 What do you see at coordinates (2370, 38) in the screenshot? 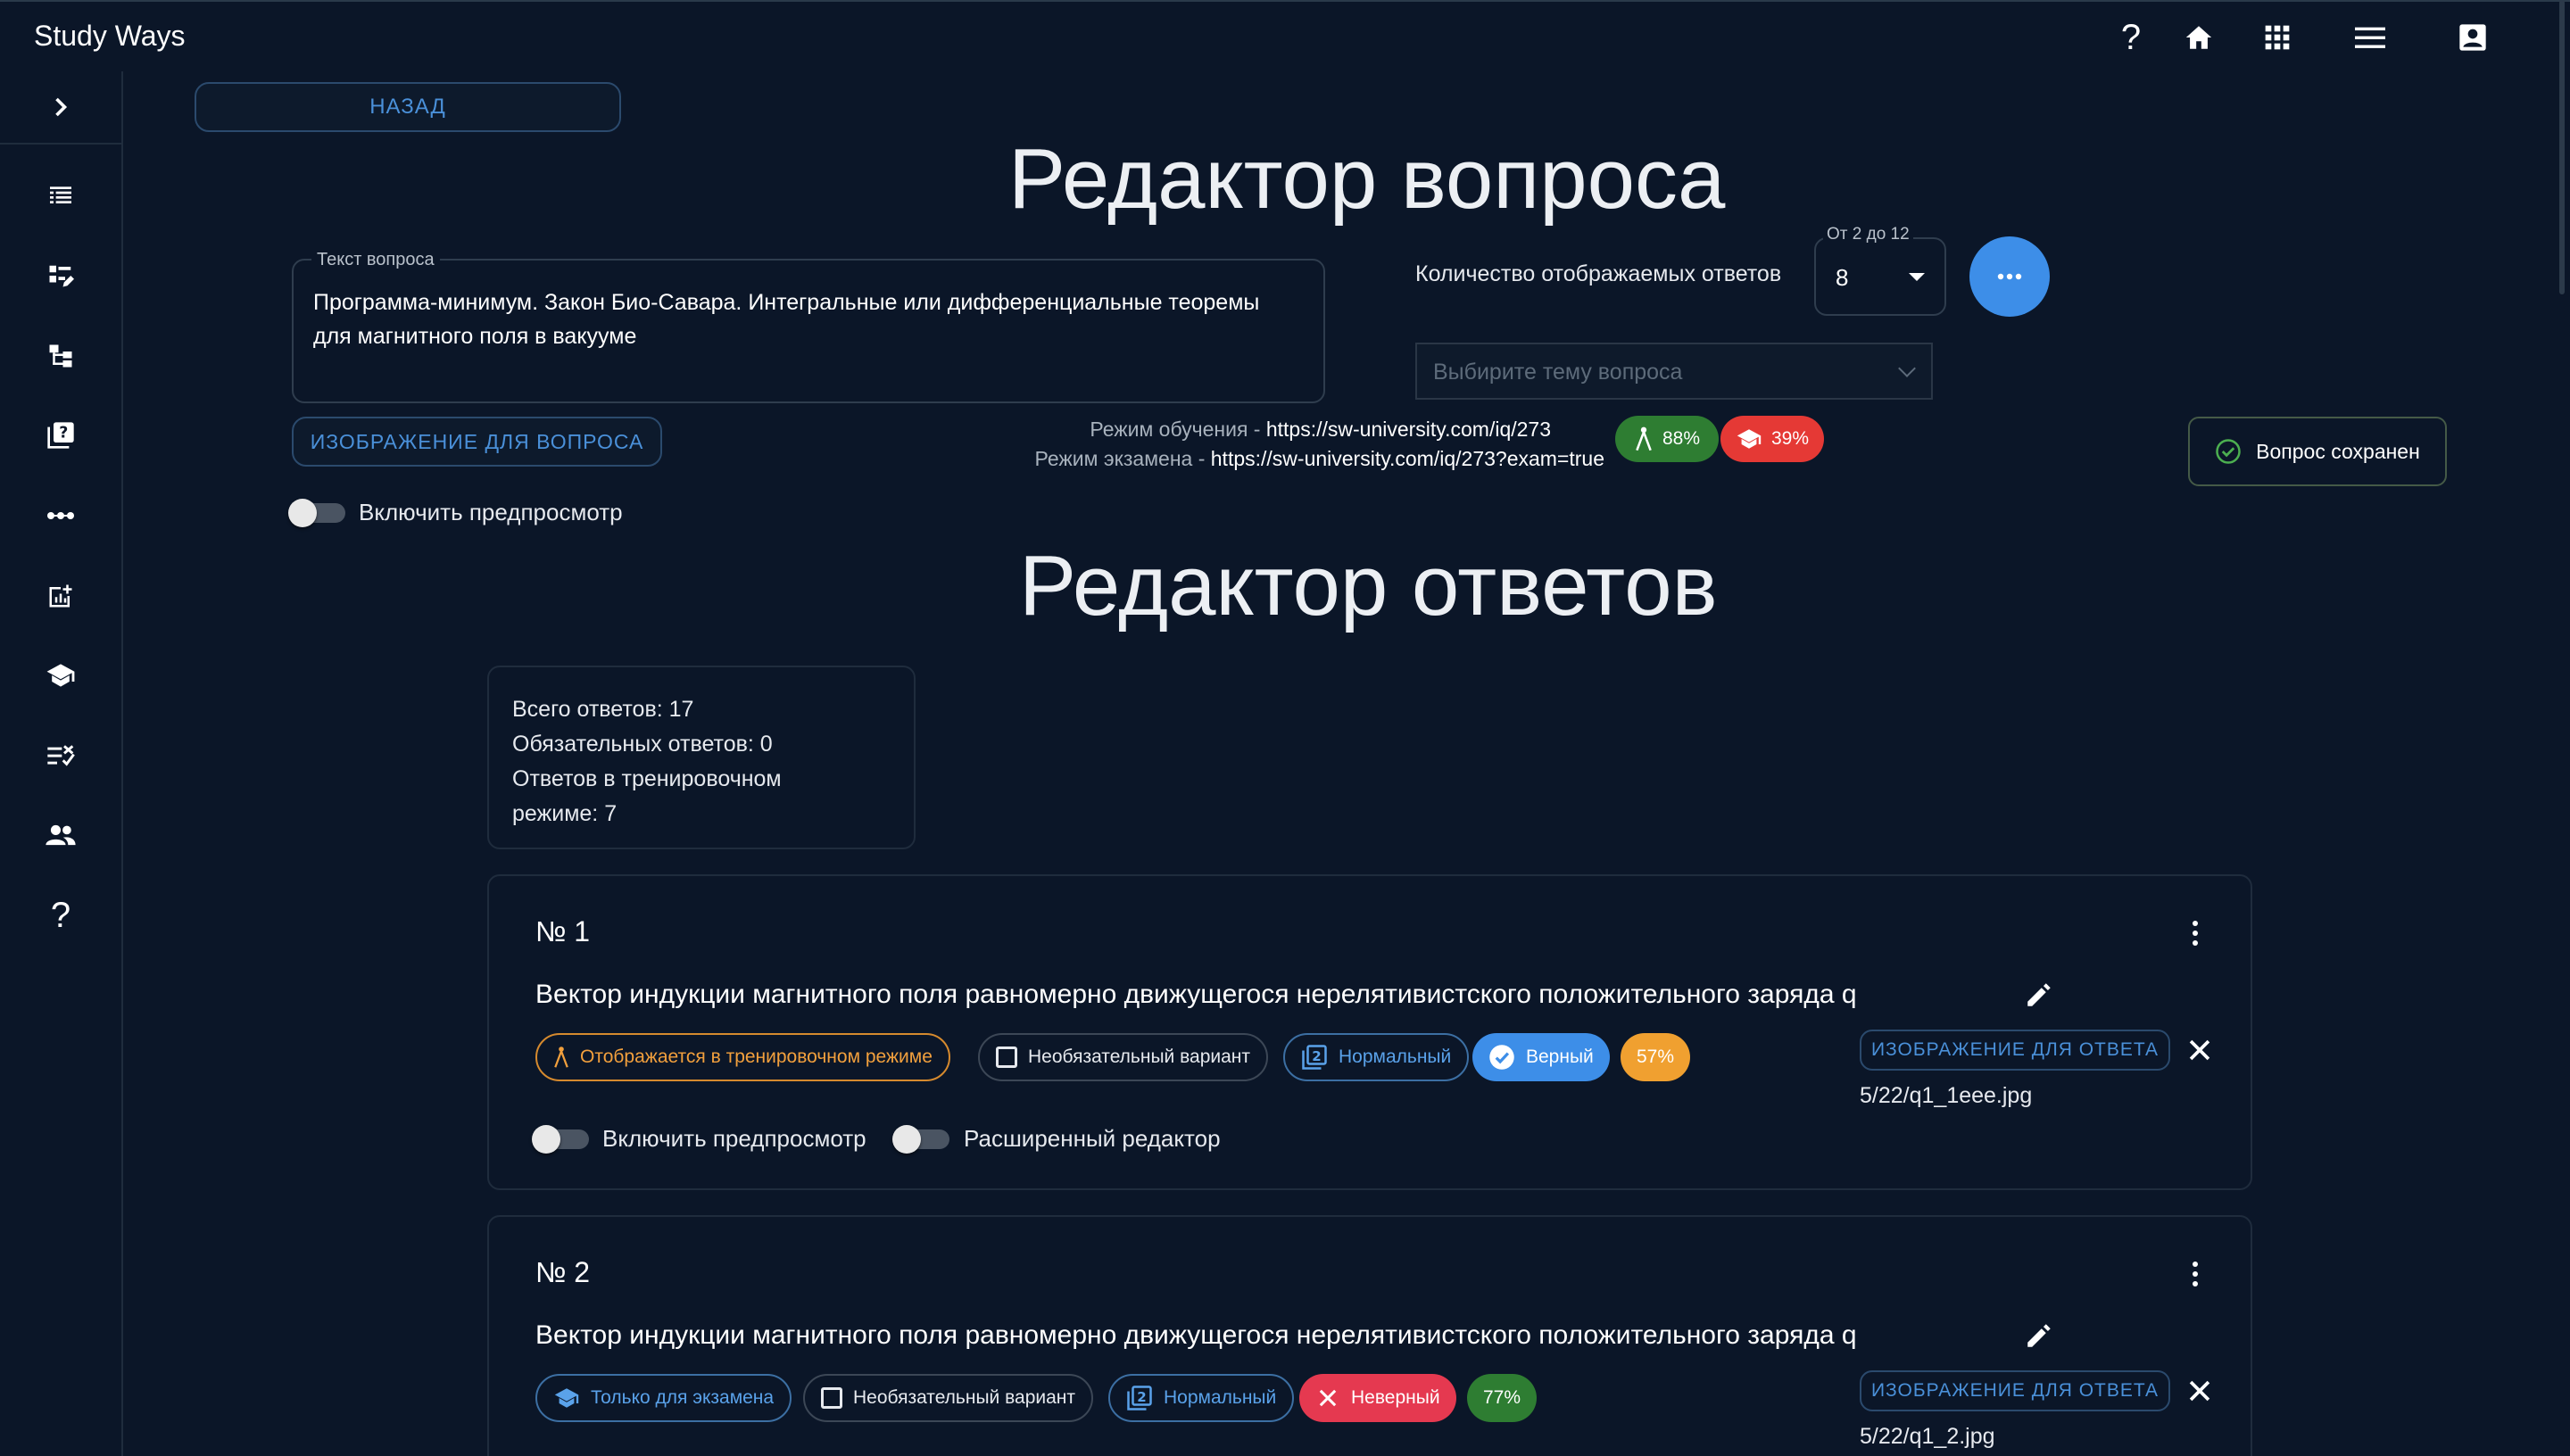
I see `menu-icon` at bounding box center [2370, 38].